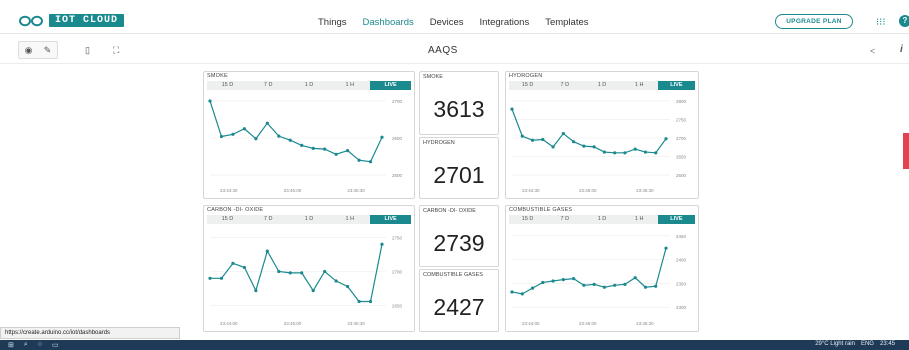 The width and height of the screenshot is (909, 350). Describe the element at coordinates (71, 20) in the screenshot. I see `arduino-logo: IOT CLOUD` at that location.